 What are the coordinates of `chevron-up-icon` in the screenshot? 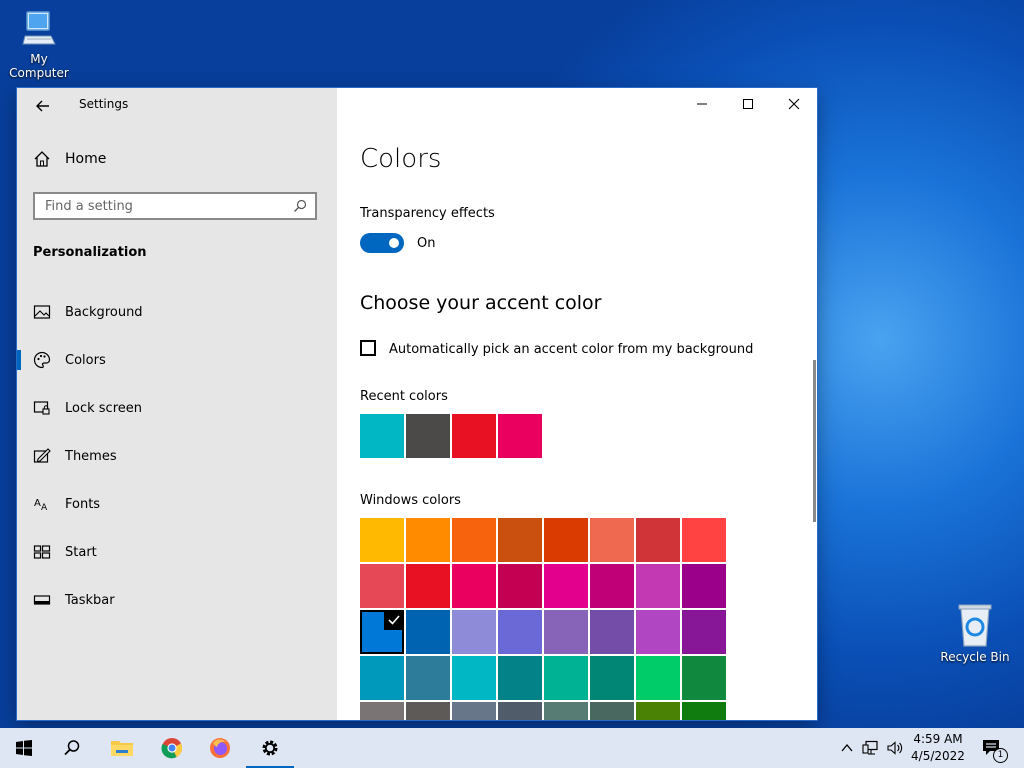 It's located at (847, 748).